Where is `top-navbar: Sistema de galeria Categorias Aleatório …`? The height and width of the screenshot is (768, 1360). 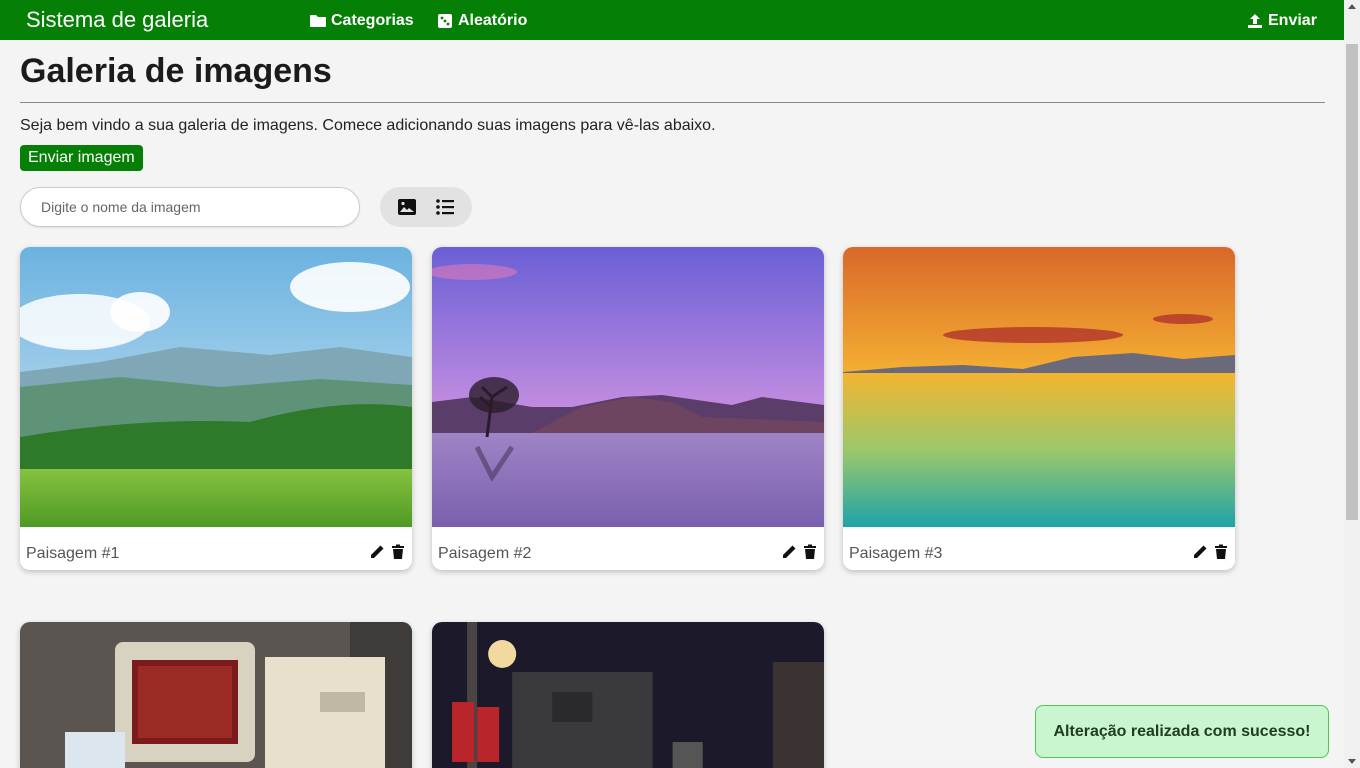
top-navbar: Sistema de galeria Categorias Aleatório … is located at coordinates (672, 20).